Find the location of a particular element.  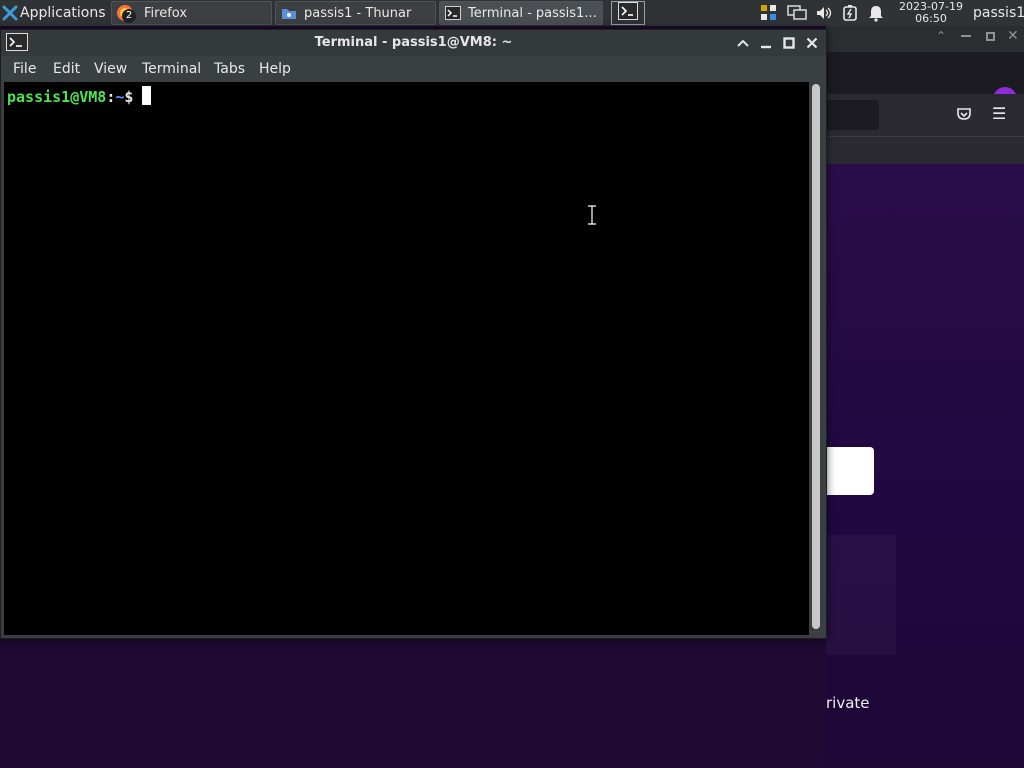

firefox-window-count-badge: 2 is located at coordinates (129, 16).